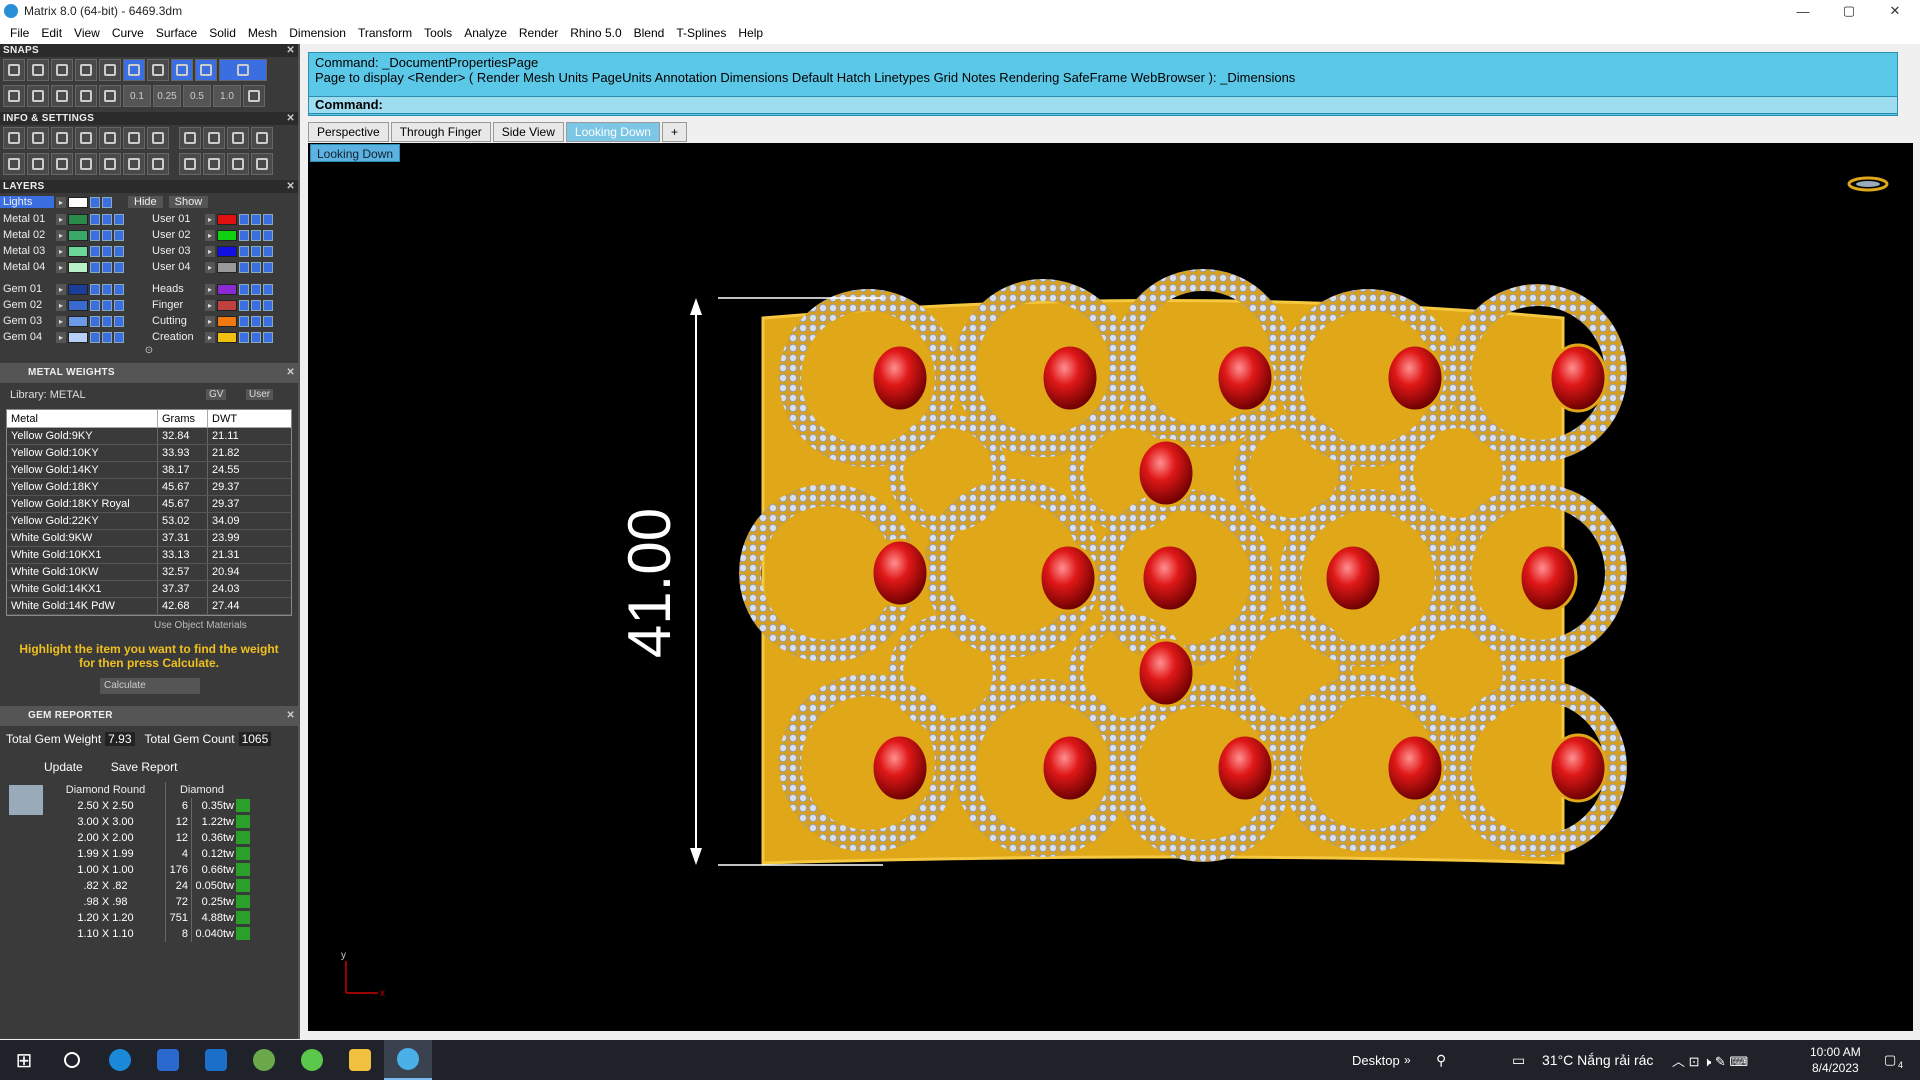 The image size is (1920, 1080). Describe the element at coordinates (148, 886) in the screenshot. I see `gem-row: .82 X .82 24 0.050tw` at that location.